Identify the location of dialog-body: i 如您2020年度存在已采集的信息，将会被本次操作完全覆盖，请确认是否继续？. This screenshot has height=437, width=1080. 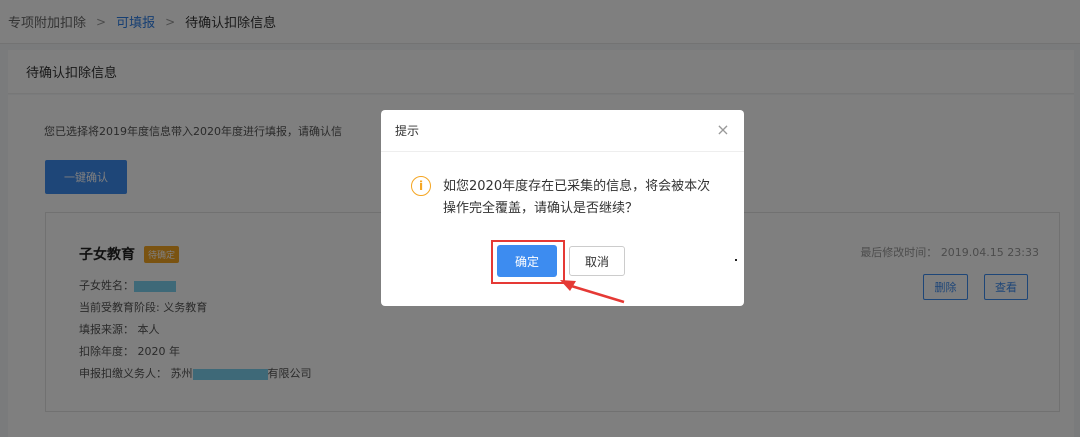
(566, 198).